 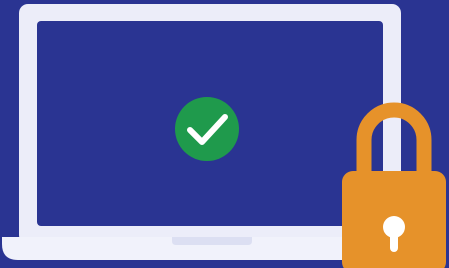 I want to click on checkmark-icon, so click(x=207, y=129).